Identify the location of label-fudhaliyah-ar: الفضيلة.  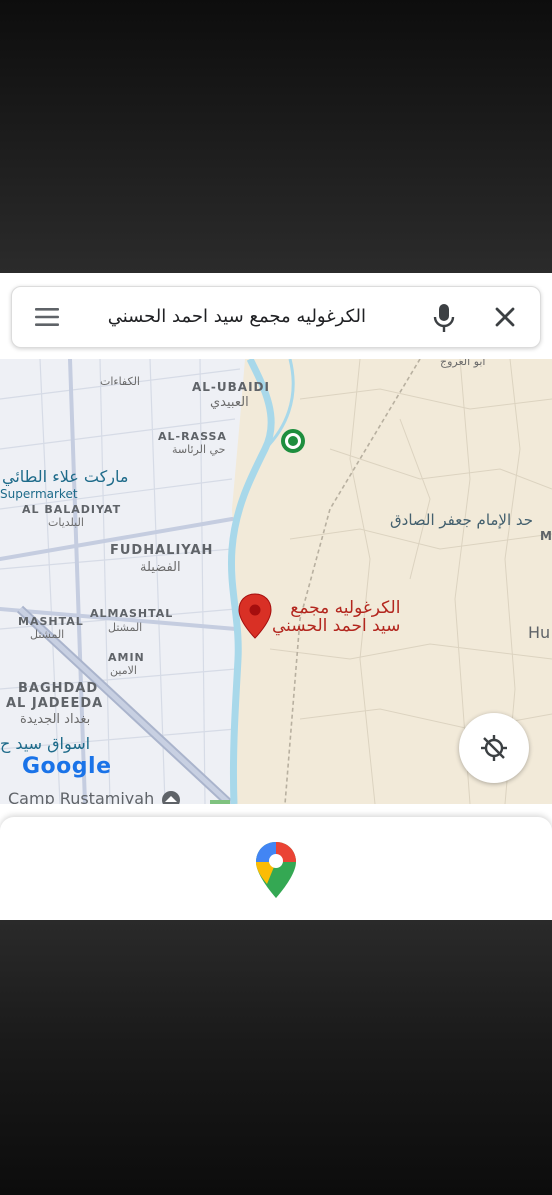
(160, 567).